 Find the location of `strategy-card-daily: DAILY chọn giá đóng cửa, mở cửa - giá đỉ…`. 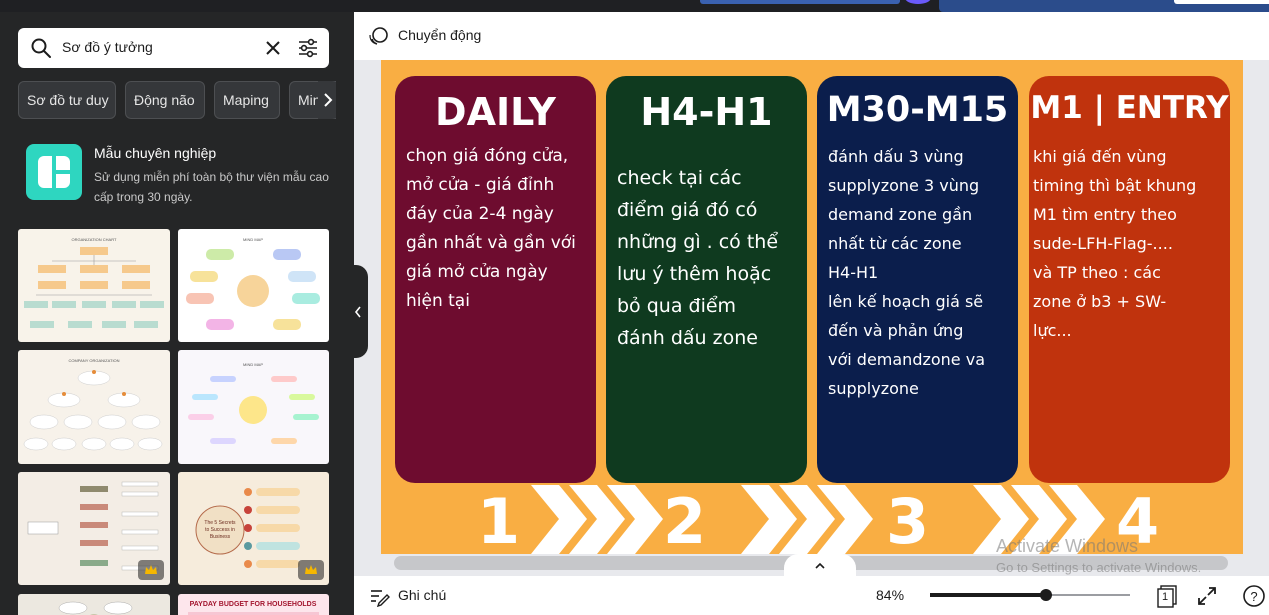

strategy-card-daily: DAILY chọn giá đóng cửa, mở cửa - giá đỉ… is located at coordinates (495, 279).